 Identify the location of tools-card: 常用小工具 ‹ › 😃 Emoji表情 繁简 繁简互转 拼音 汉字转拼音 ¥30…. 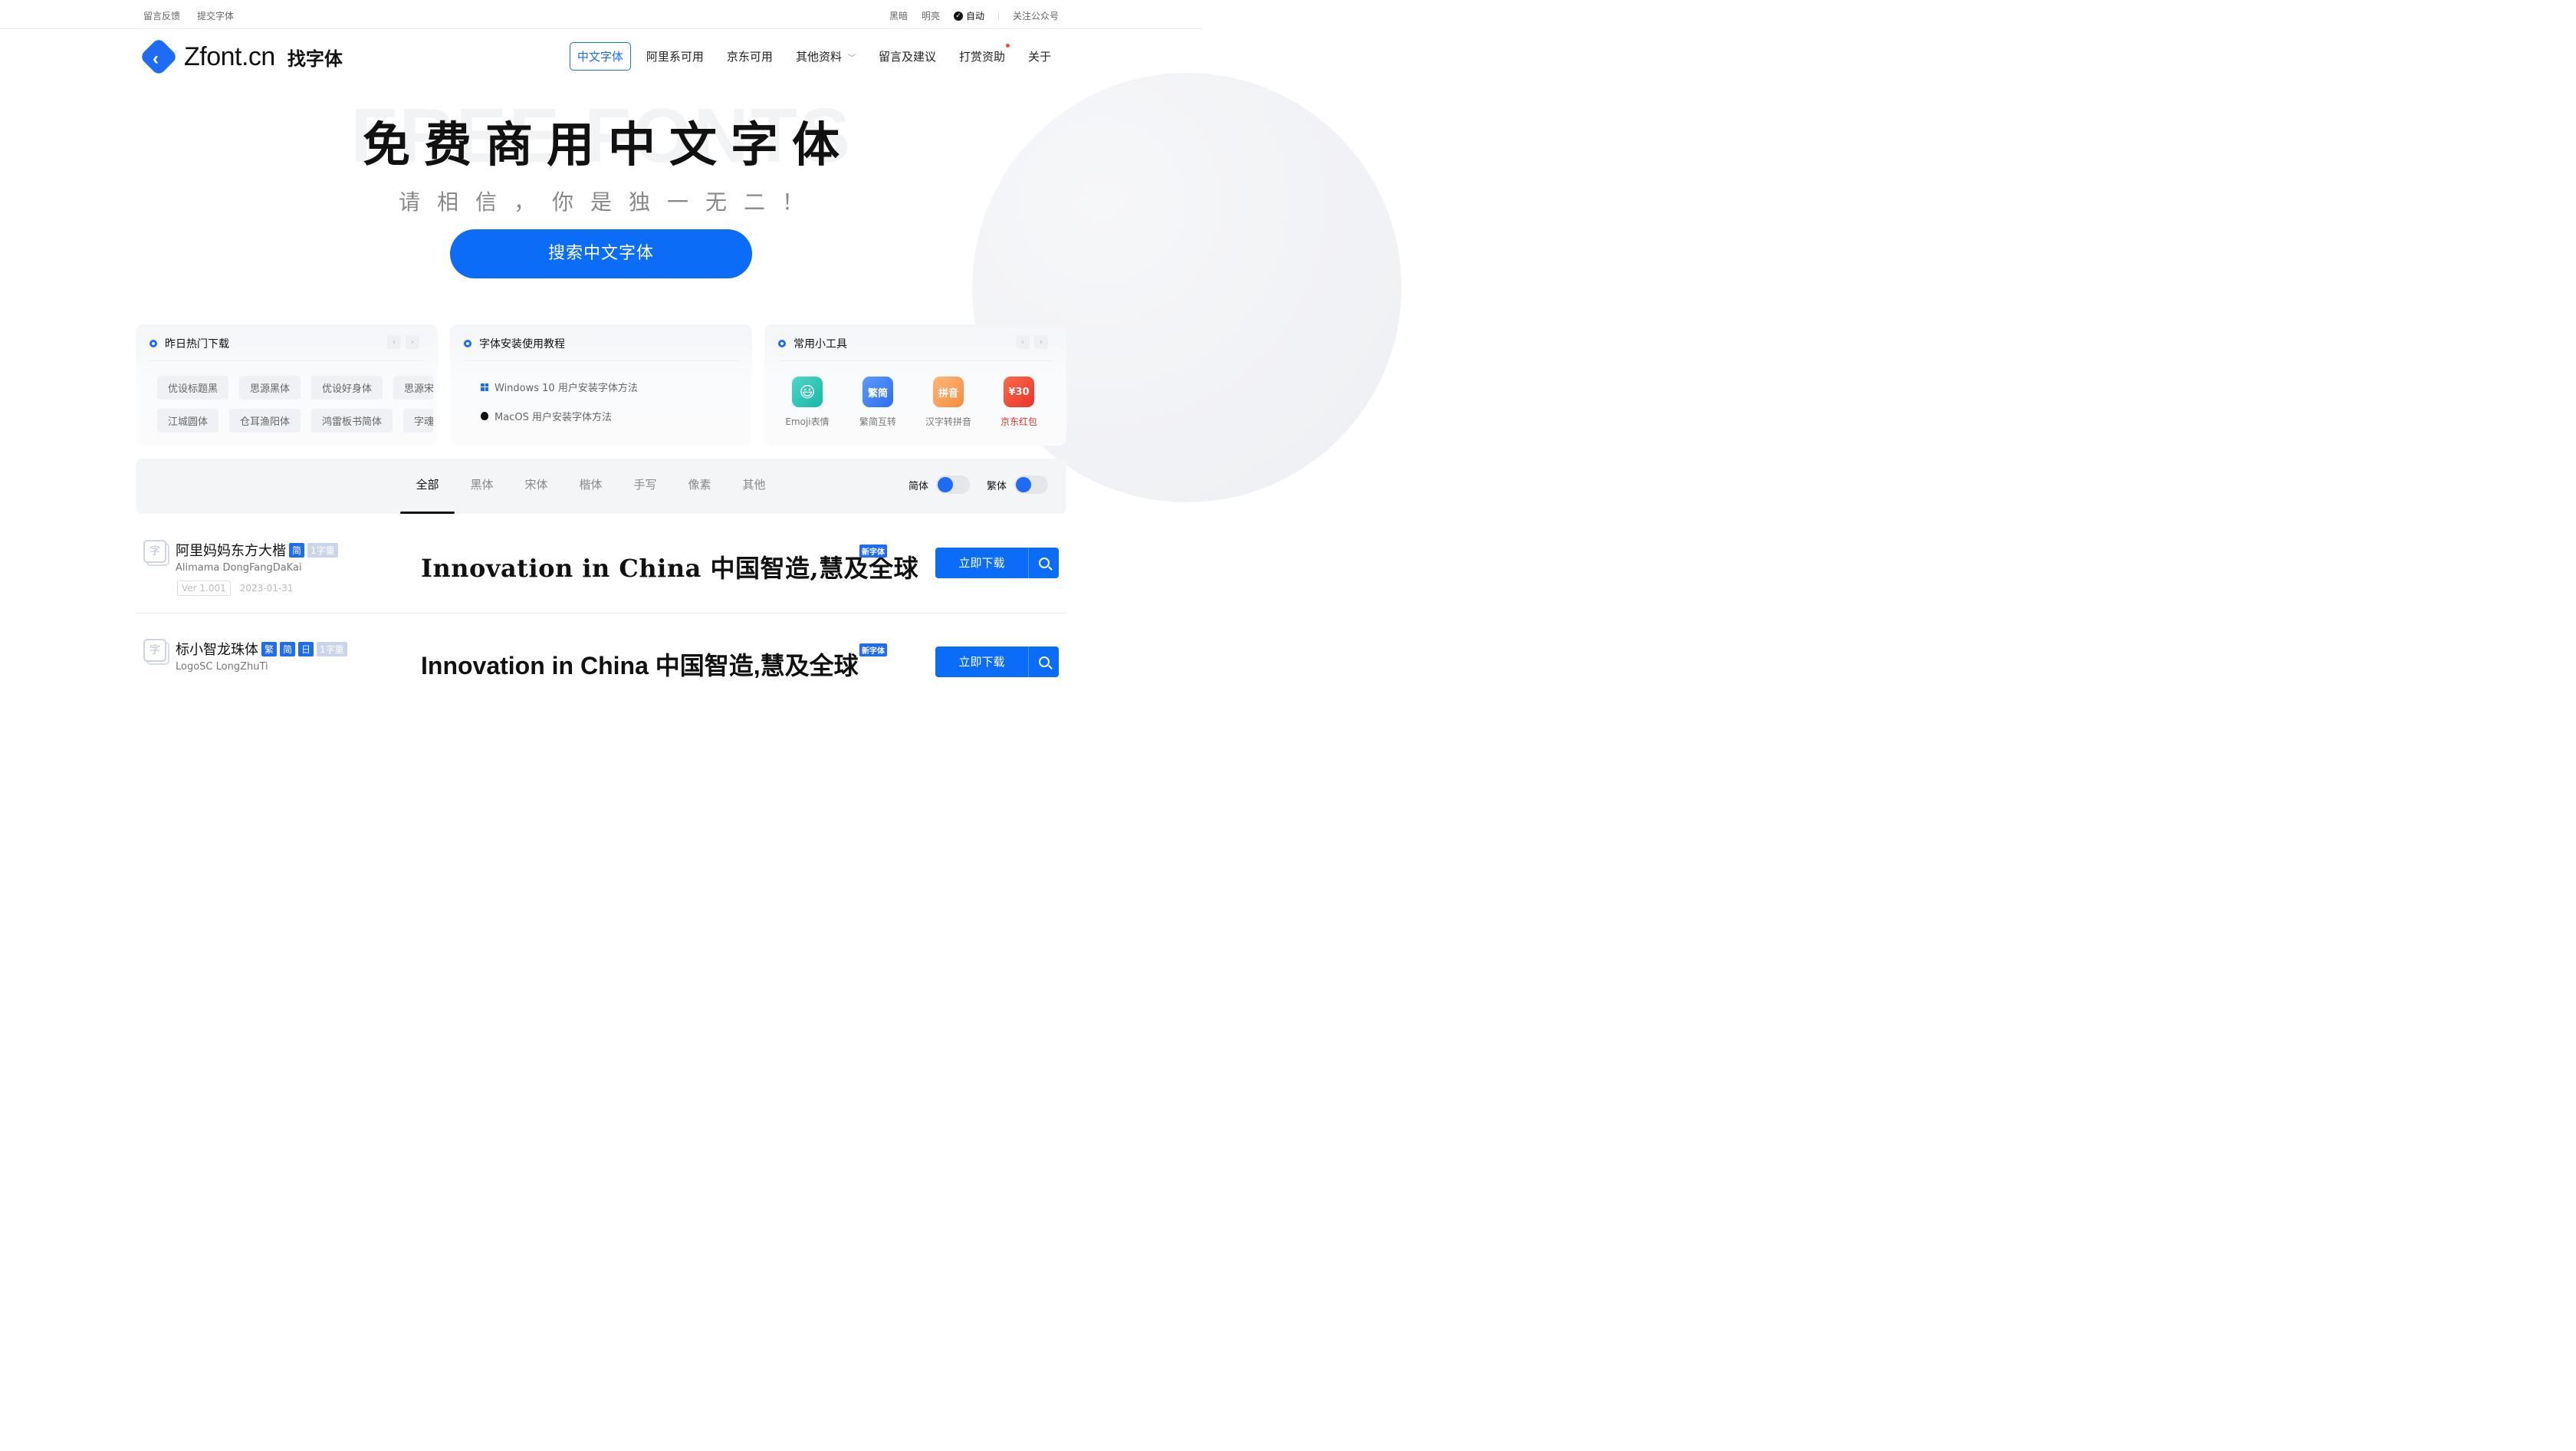
(915, 385).